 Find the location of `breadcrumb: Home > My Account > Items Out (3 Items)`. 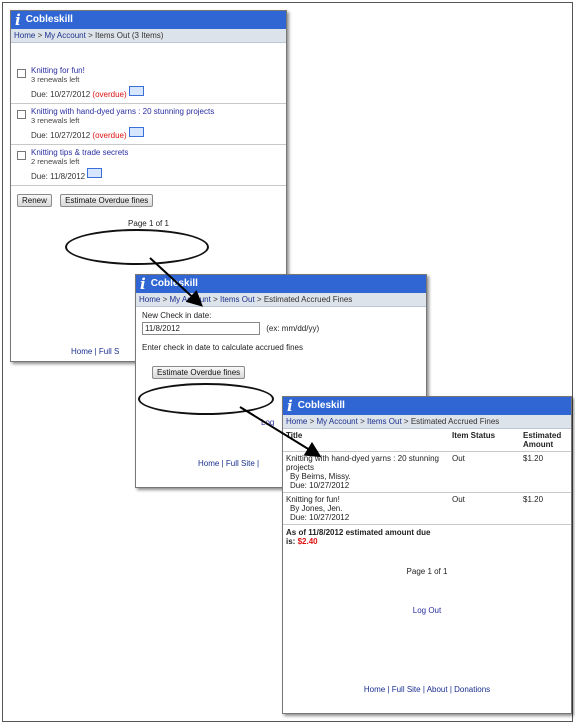

breadcrumb: Home > My Account > Items Out (3 Items) is located at coordinates (148, 36).